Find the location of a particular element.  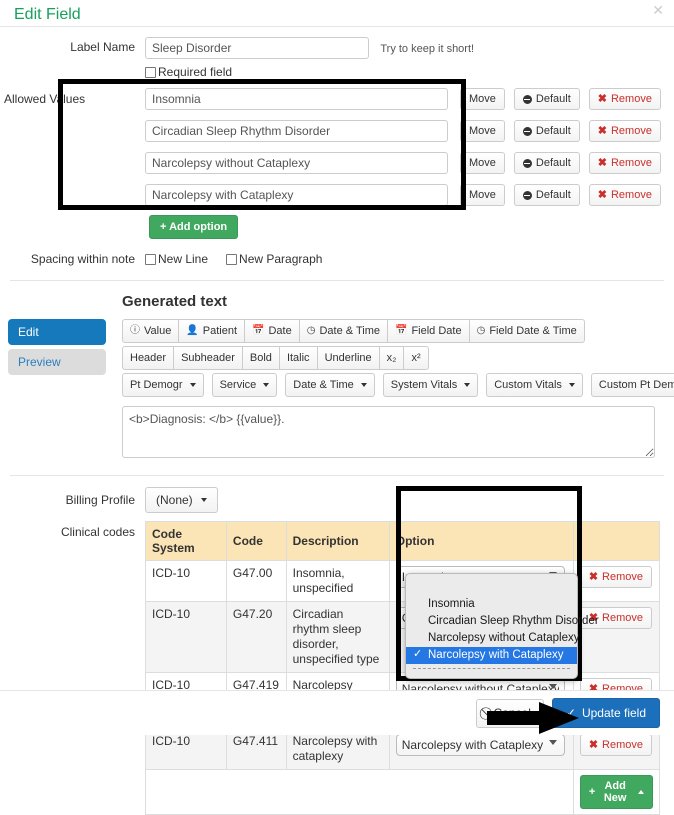

insert-field-date-button: 📅 Field Date is located at coordinates (428, 331).